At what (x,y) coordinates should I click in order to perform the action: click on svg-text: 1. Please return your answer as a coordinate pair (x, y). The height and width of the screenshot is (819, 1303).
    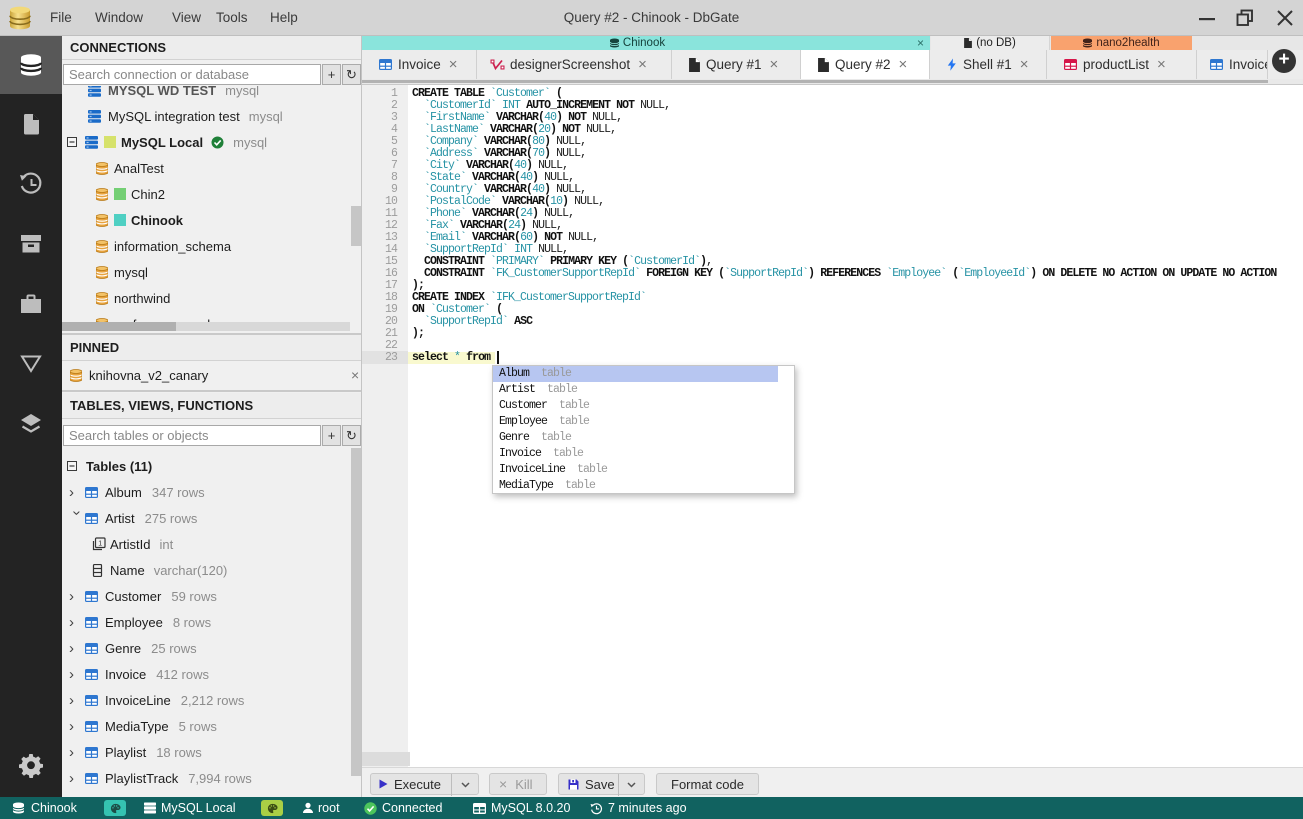
    Looking at the image, I should click on (100, 544).